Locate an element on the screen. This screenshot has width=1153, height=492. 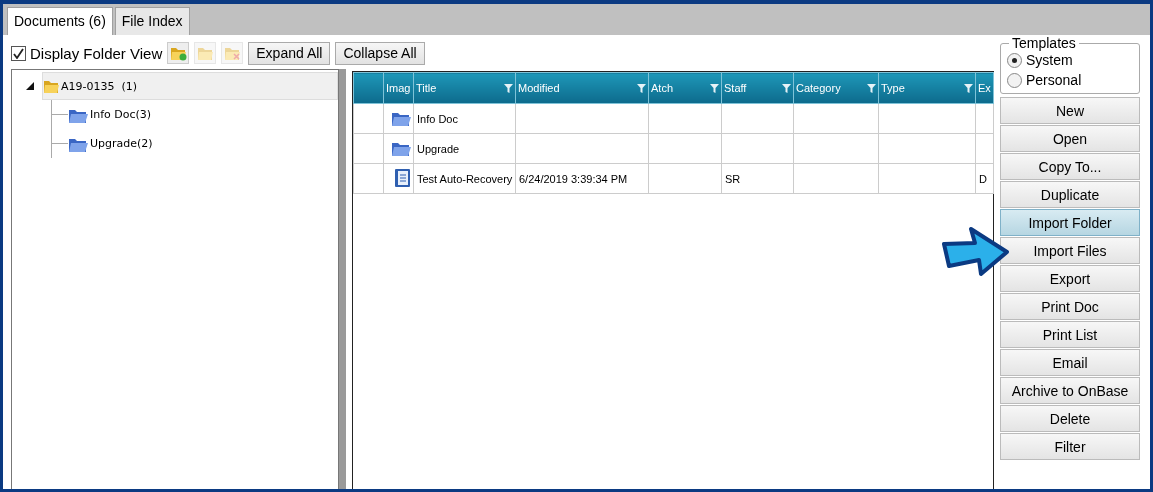
table-cell: Info Doc is located at coordinates (464, 118).